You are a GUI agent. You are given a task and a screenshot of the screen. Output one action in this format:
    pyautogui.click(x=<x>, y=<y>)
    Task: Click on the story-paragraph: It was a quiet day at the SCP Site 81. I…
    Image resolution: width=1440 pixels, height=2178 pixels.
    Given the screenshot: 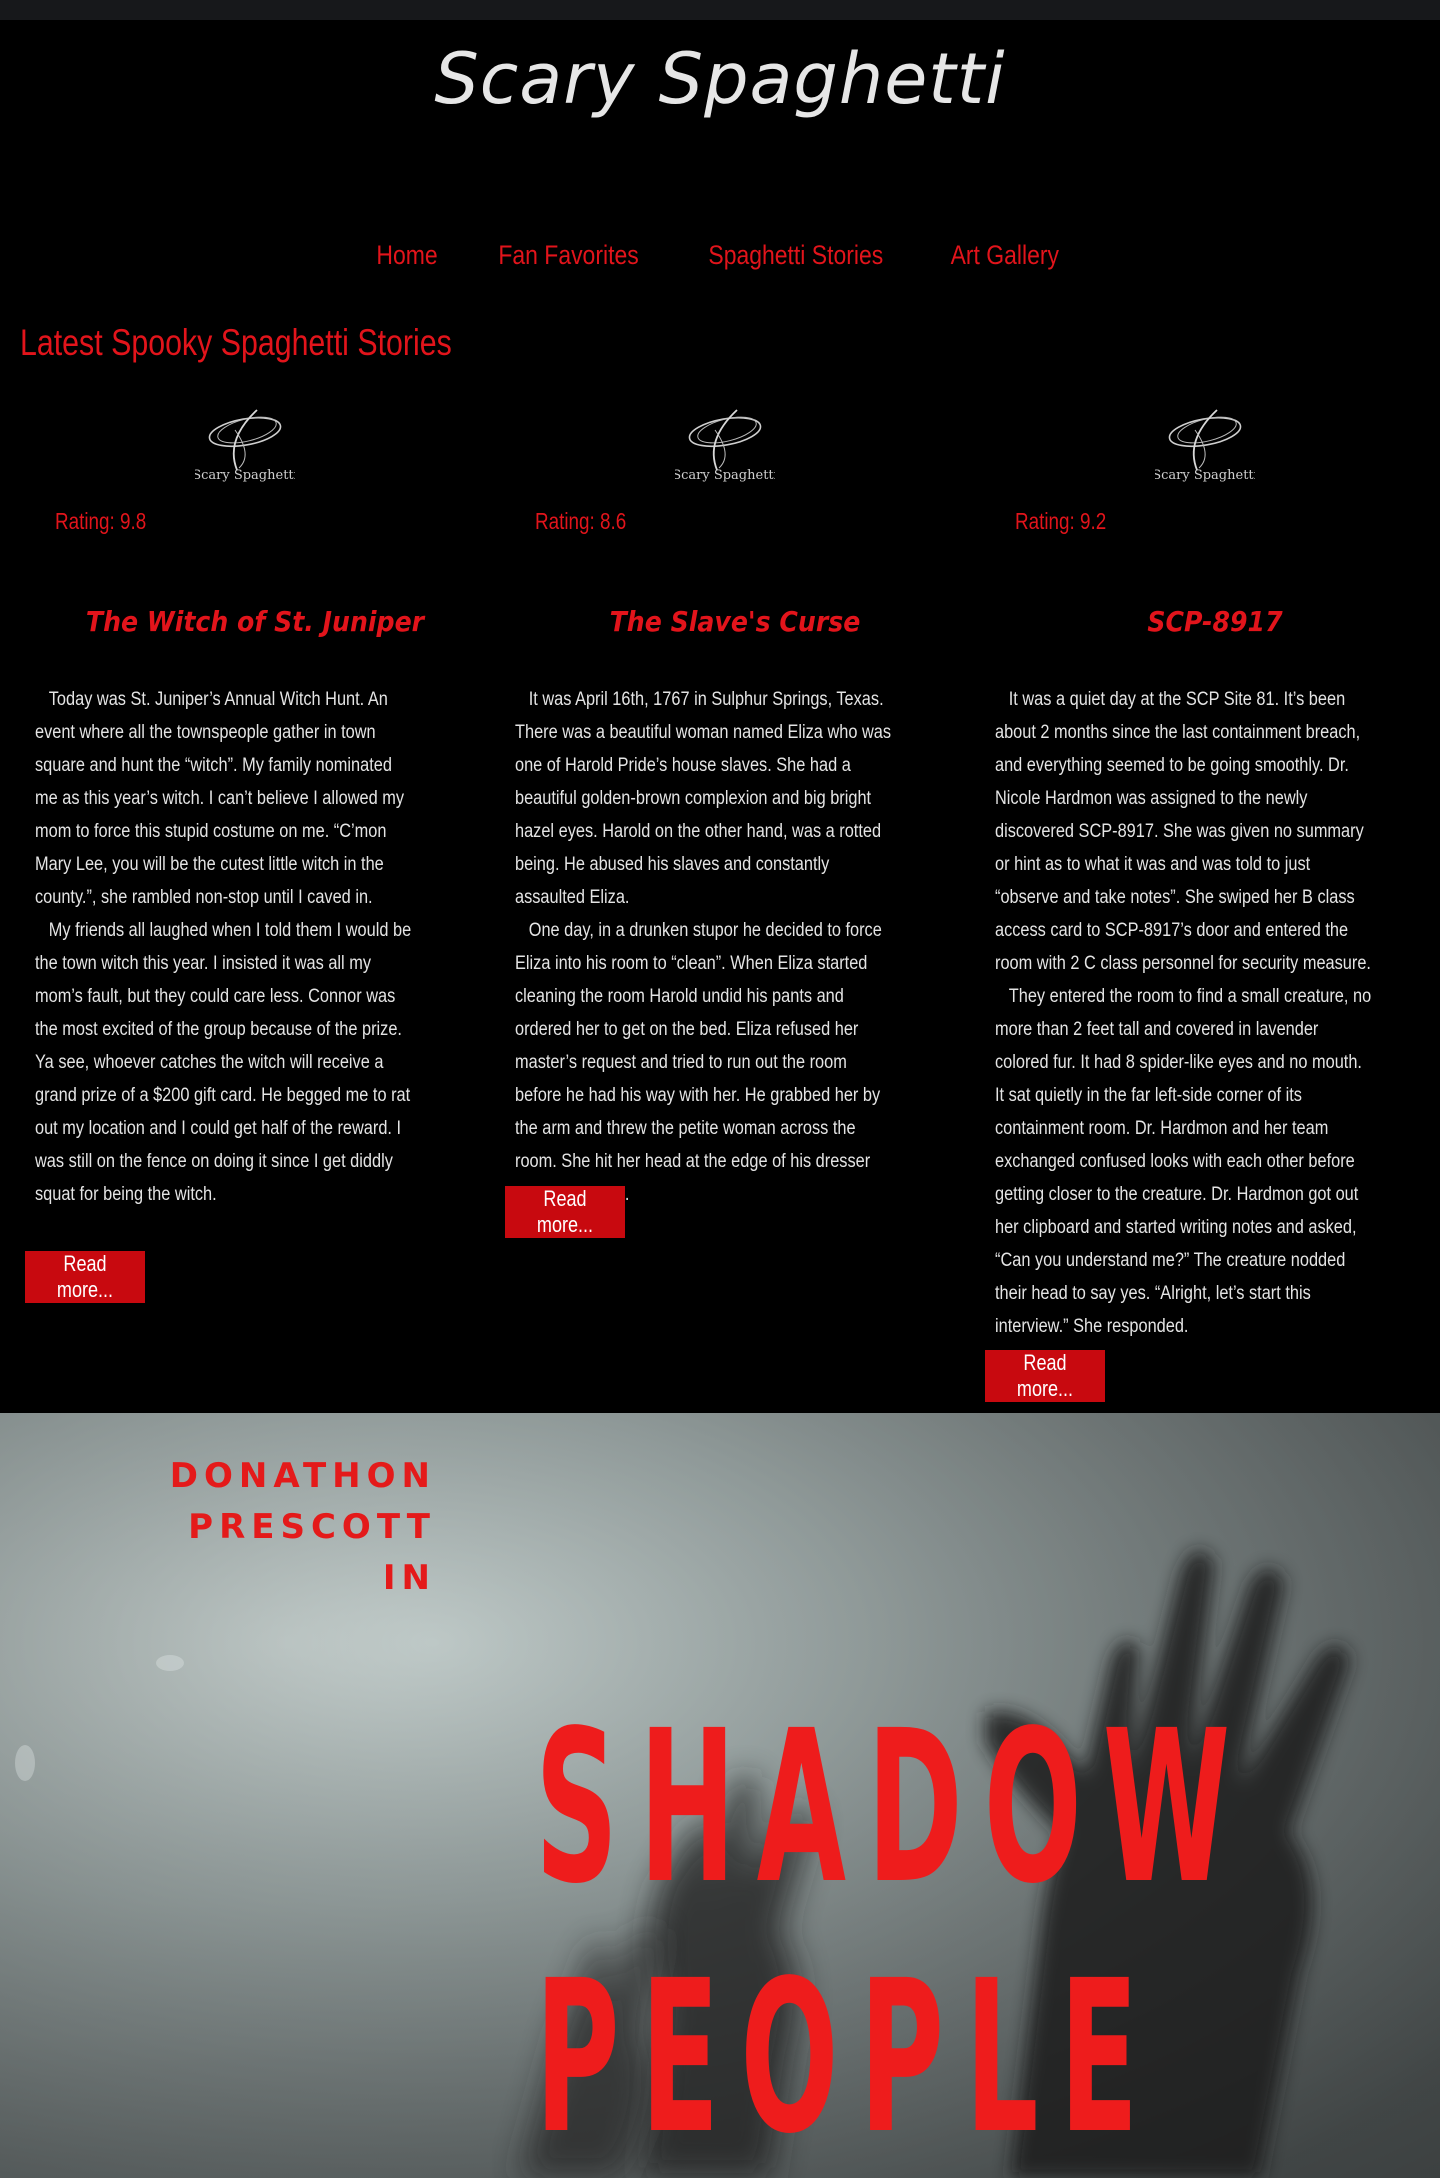 What is the action you would take?
    pyautogui.click(x=1183, y=831)
    